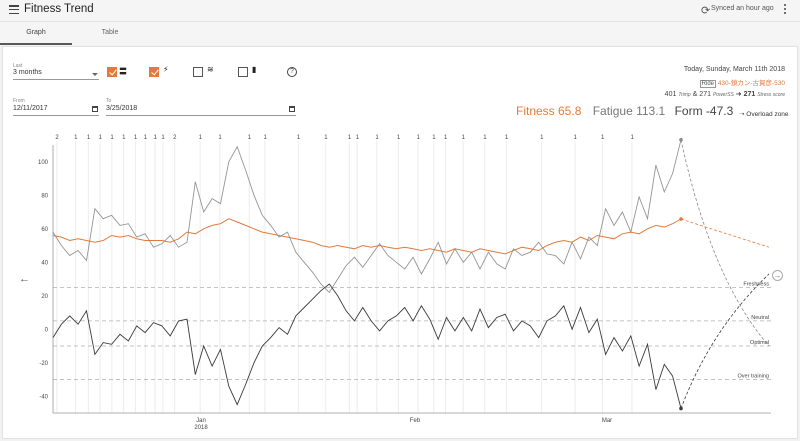 The image size is (800, 441). Describe the element at coordinates (756, 284) in the screenshot. I see `zone-label: Freshness` at that location.